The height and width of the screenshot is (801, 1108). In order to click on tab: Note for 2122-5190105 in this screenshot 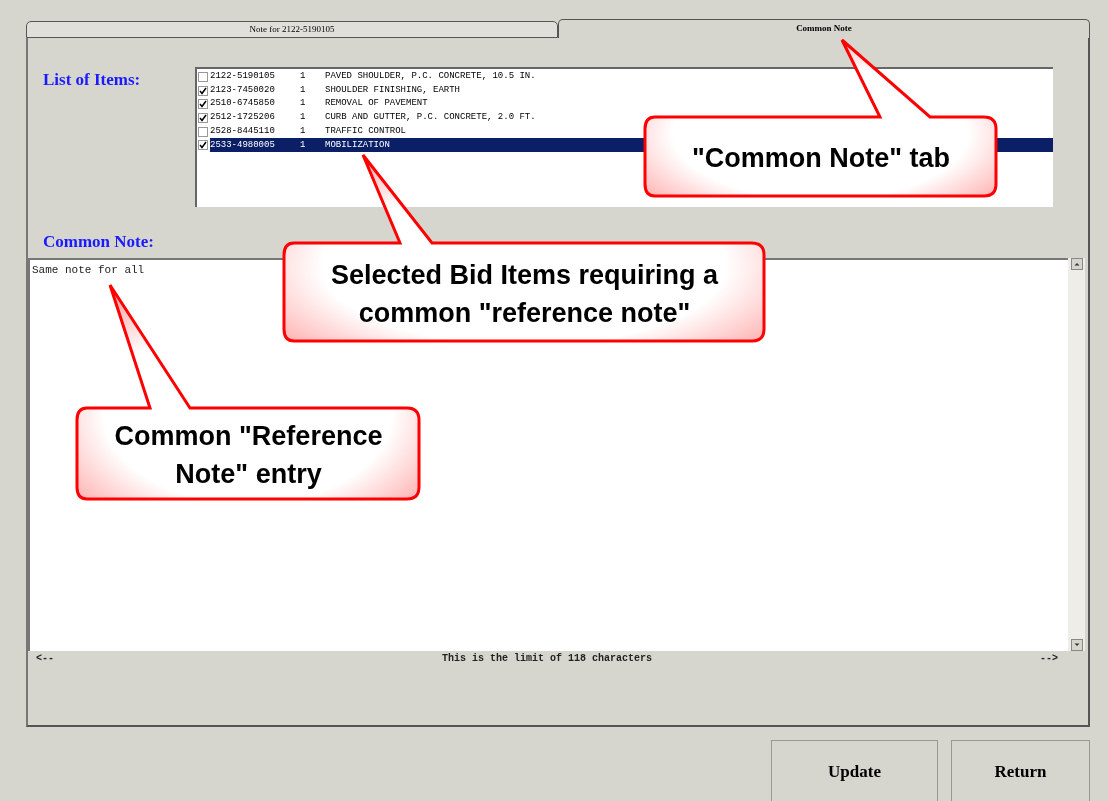, I will do `click(292, 29)`.